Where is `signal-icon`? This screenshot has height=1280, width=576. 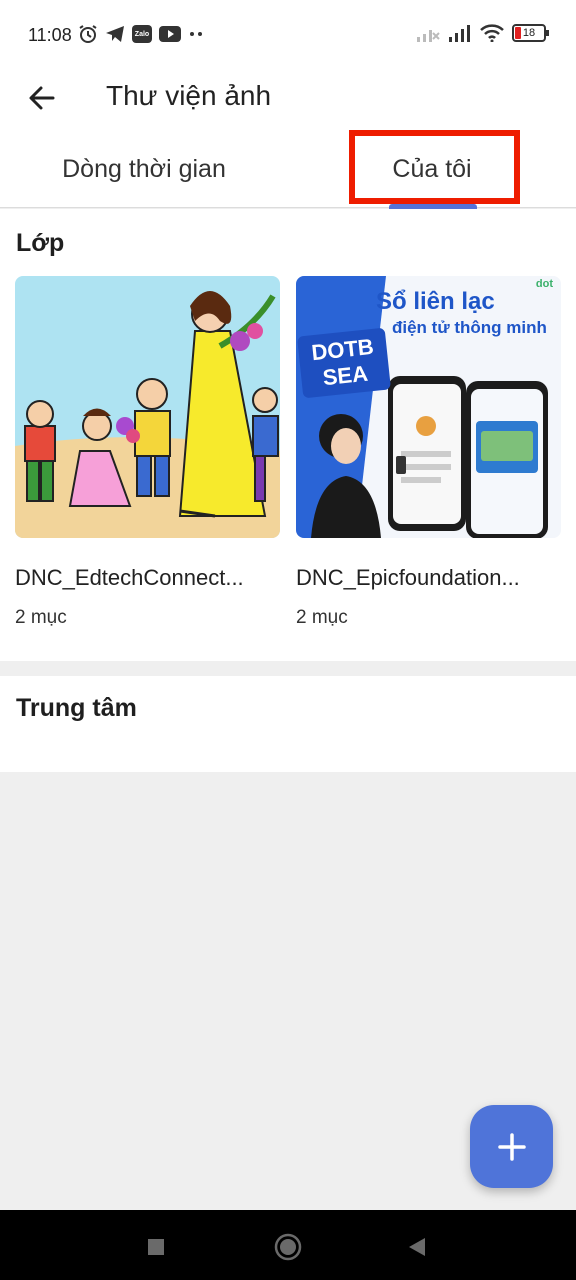 signal-icon is located at coordinates (459, 33).